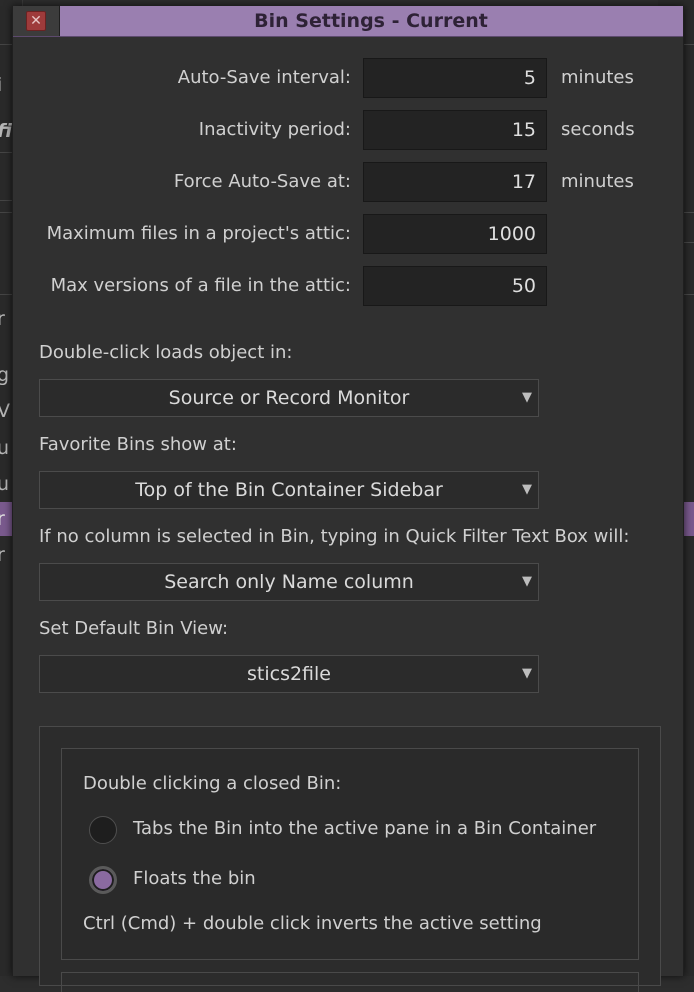 This screenshot has width=694, height=992. I want to click on favorite-bins-label: Favorite Bins show at:, so click(138, 444).